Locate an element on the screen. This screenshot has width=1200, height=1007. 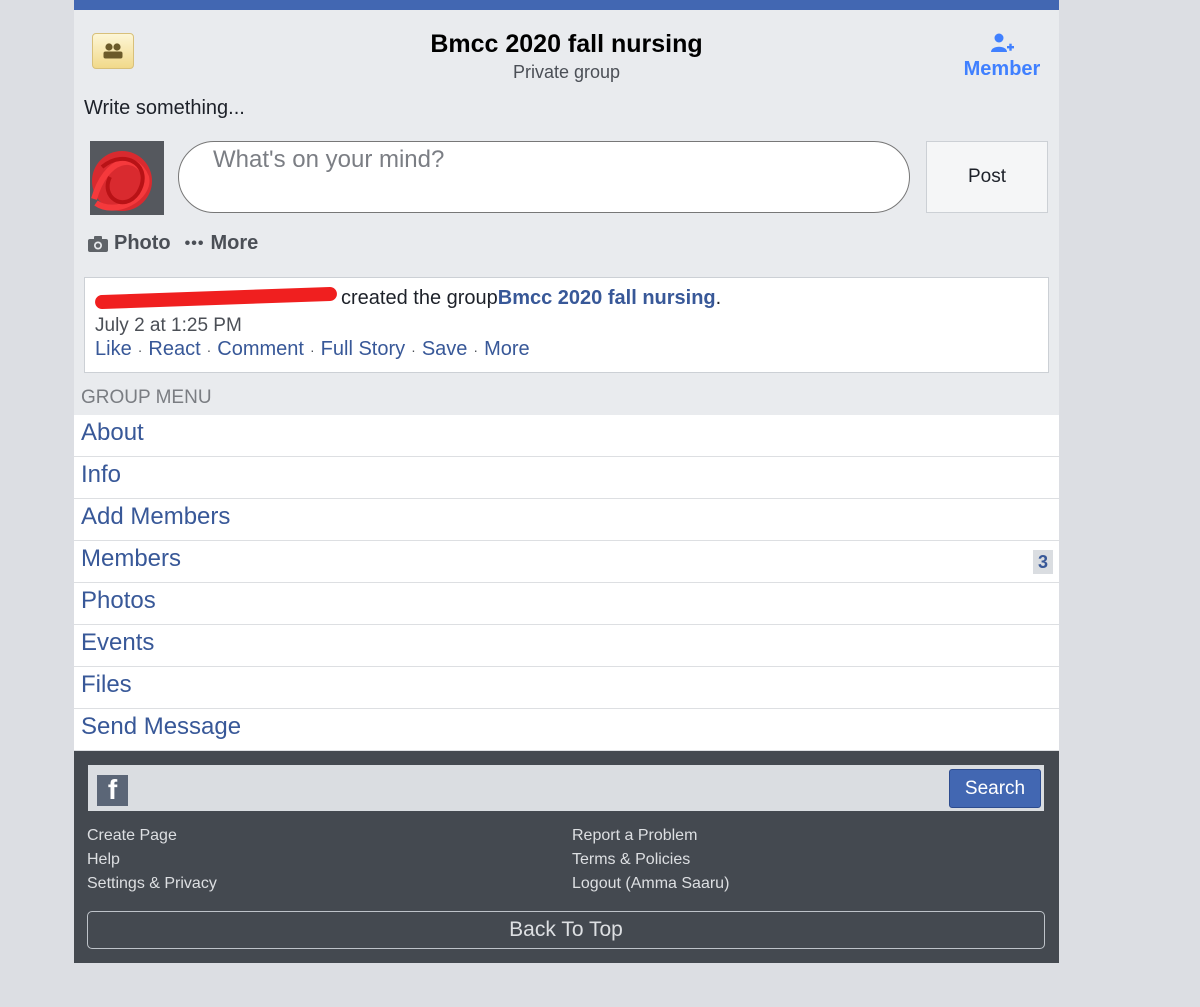
person-add-icon is located at coordinates (1002, 42).